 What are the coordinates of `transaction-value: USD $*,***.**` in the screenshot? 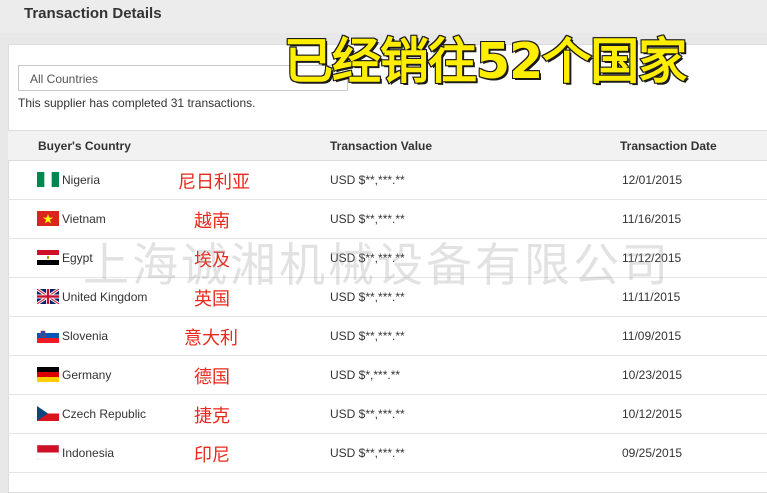 It's located at (365, 375).